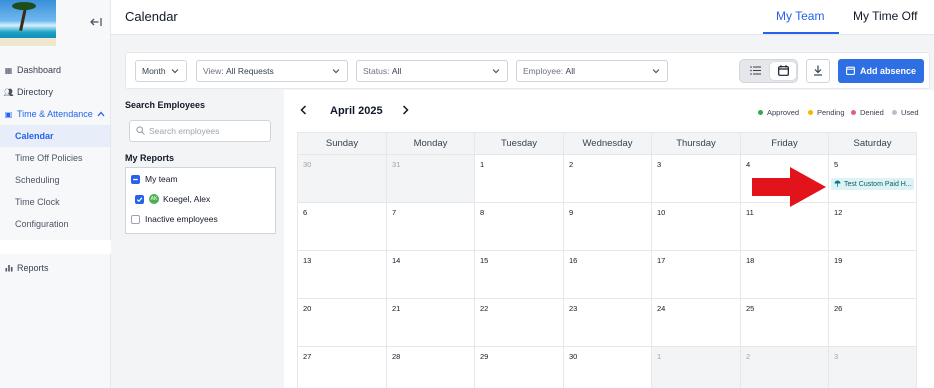 The image size is (934, 388). I want to click on sidebar-subitem-label: Time Clock, so click(37, 202).